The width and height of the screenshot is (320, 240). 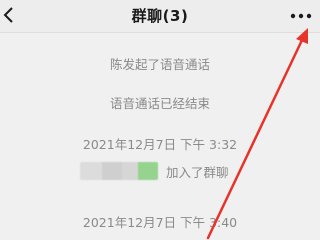 I want to click on join-notice: 加入了群聊, so click(x=154, y=171).